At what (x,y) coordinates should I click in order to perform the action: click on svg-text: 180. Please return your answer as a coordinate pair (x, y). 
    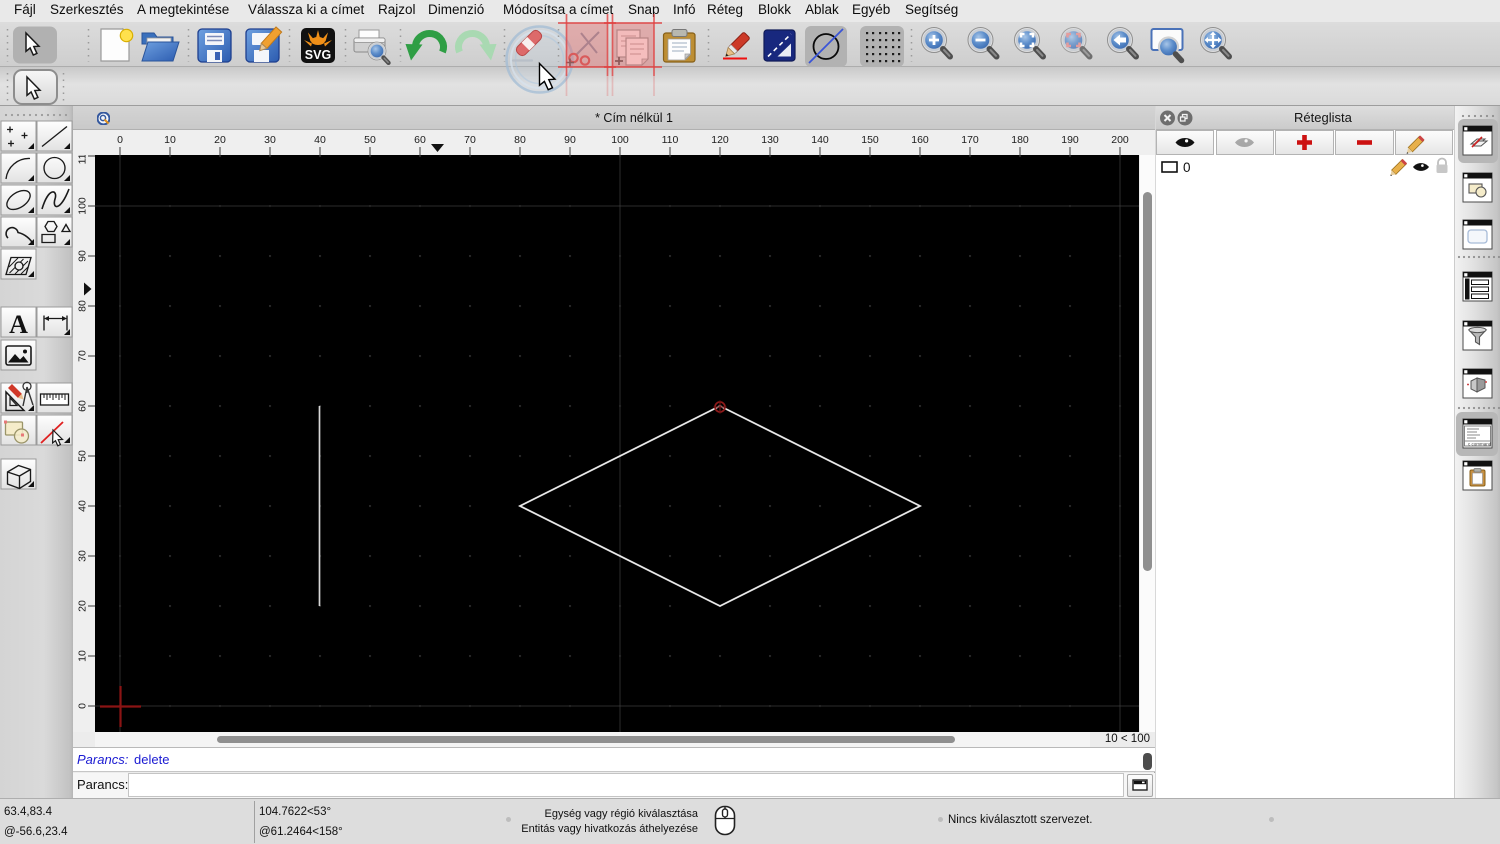
    Looking at the image, I should click on (1020, 140).